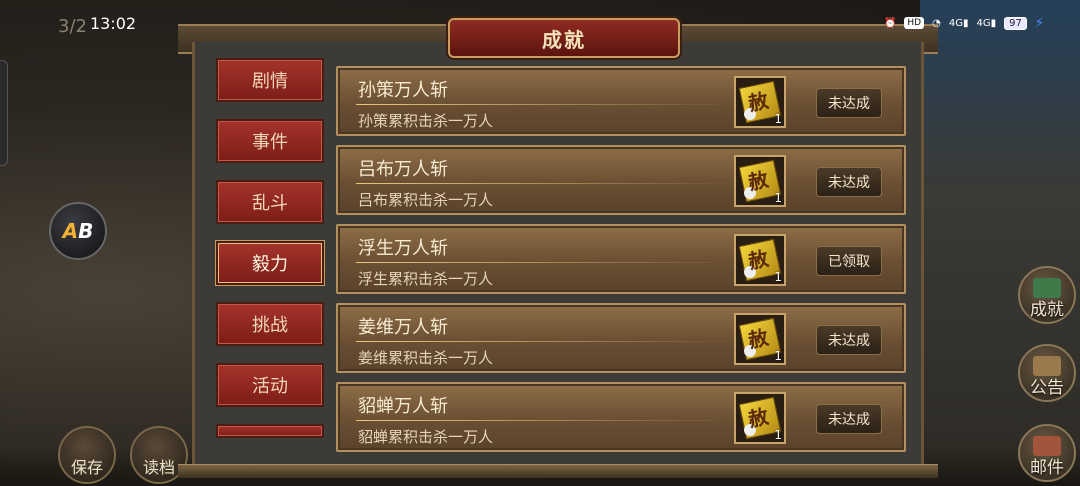 The height and width of the screenshot is (486, 1080). I want to click on tab-label: 活动, so click(270, 386).